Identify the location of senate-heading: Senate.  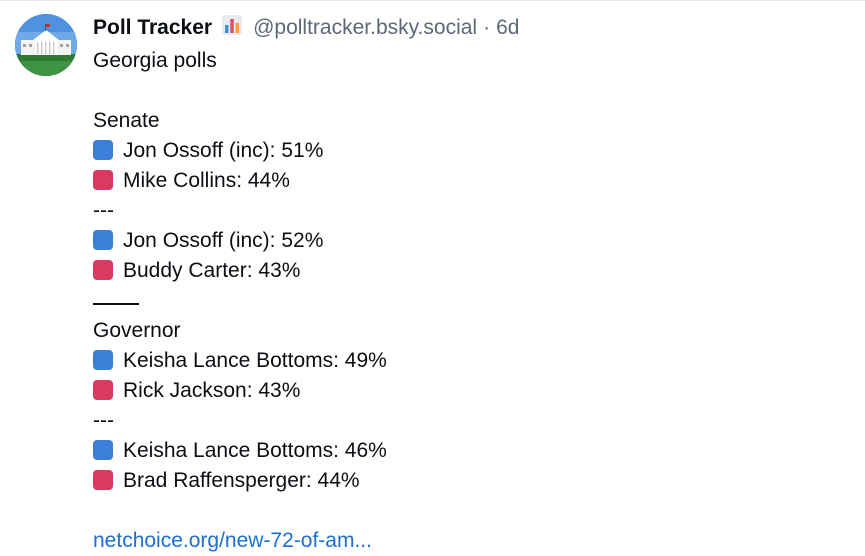
(126, 120).